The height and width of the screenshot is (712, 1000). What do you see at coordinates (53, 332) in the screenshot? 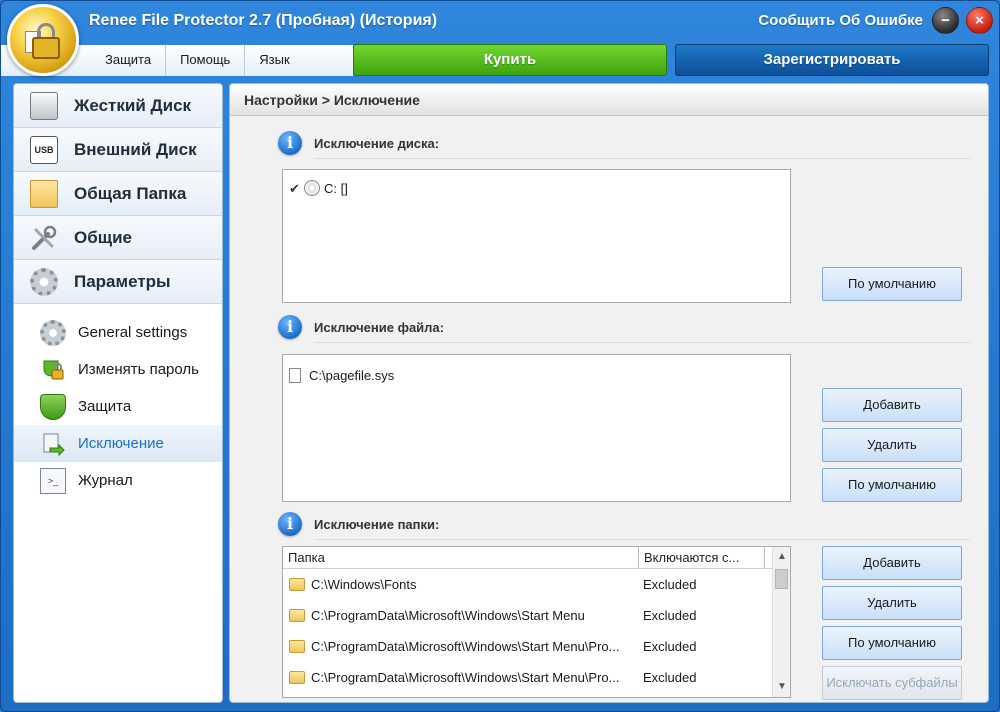
I see `settings-gear-icon` at bounding box center [53, 332].